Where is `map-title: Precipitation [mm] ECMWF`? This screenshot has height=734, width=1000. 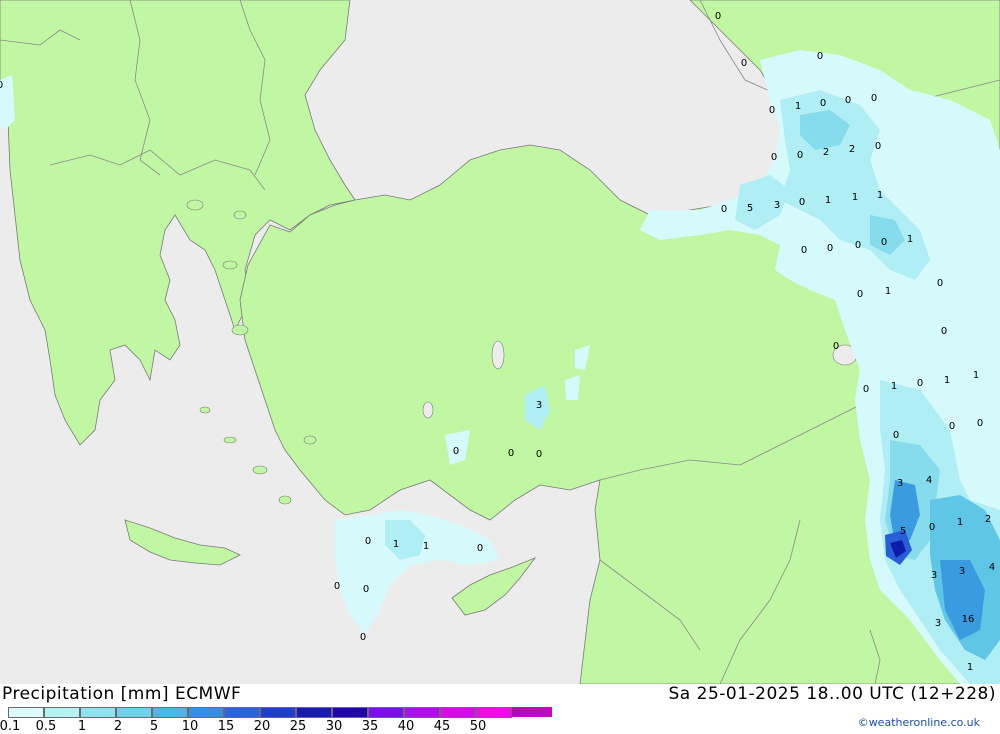
map-title: Precipitation [mm] ECMWF is located at coordinates (122, 694).